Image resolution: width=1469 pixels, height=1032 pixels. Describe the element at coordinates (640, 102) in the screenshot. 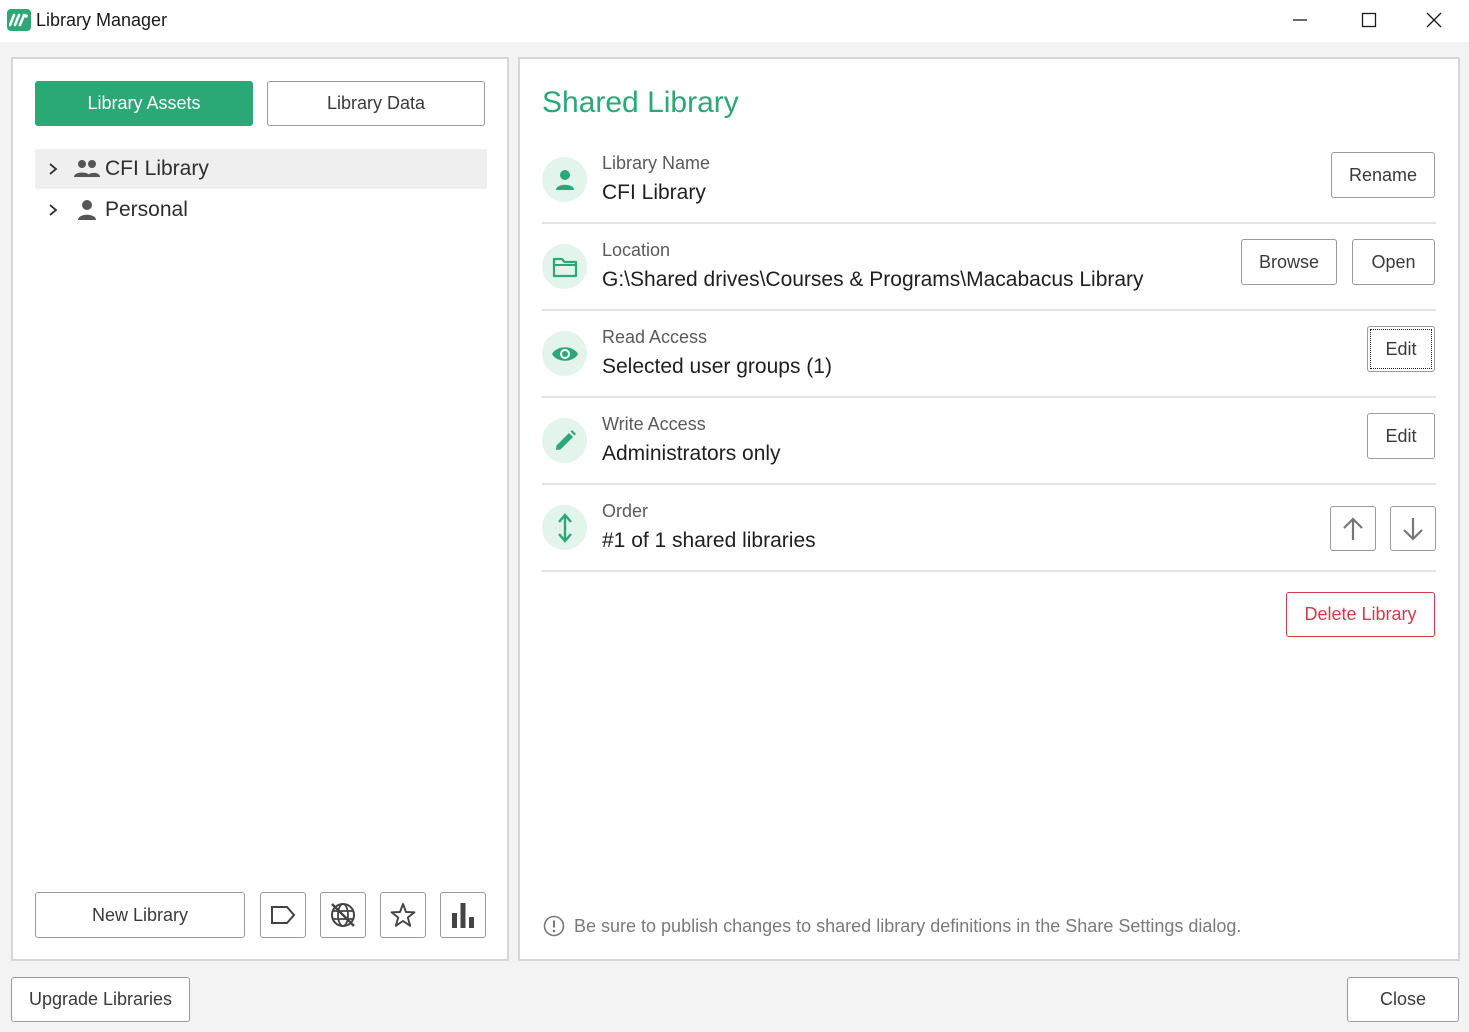

I see `section-title: Shared Library` at that location.